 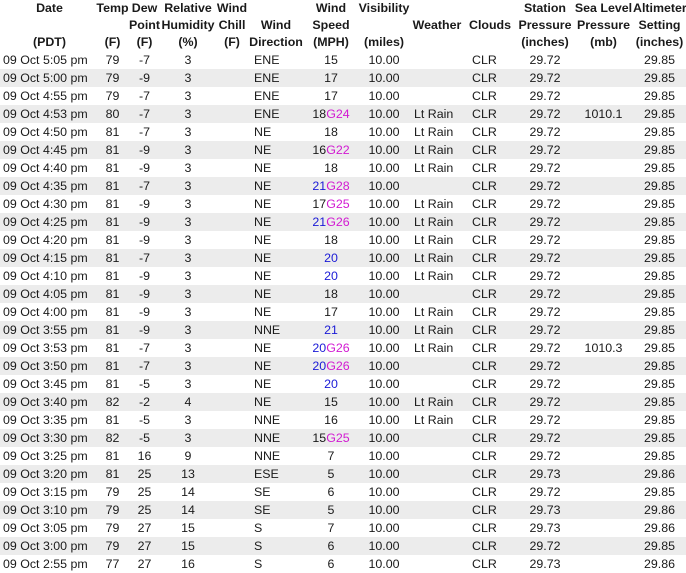 What do you see at coordinates (112, 438) in the screenshot?
I see `cell-temp: 82` at bounding box center [112, 438].